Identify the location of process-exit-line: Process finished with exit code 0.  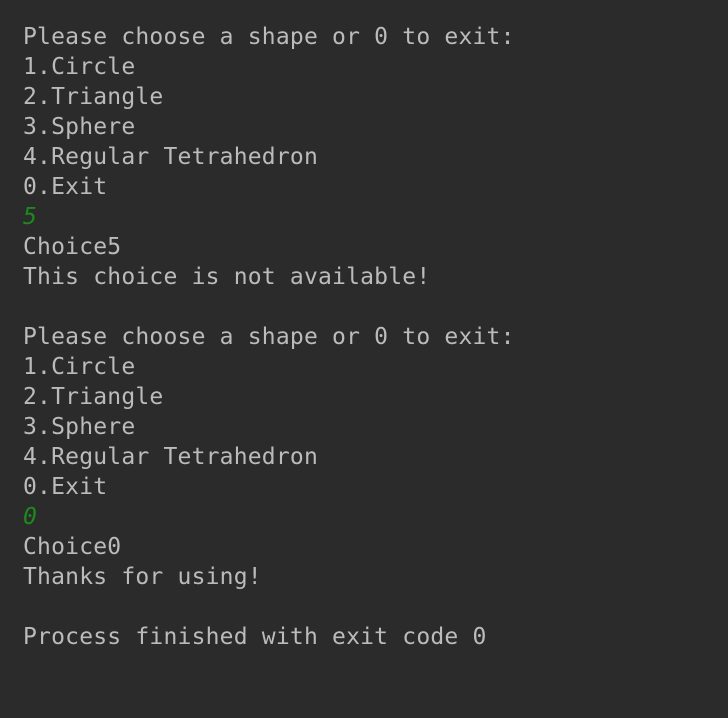
(255, 637).